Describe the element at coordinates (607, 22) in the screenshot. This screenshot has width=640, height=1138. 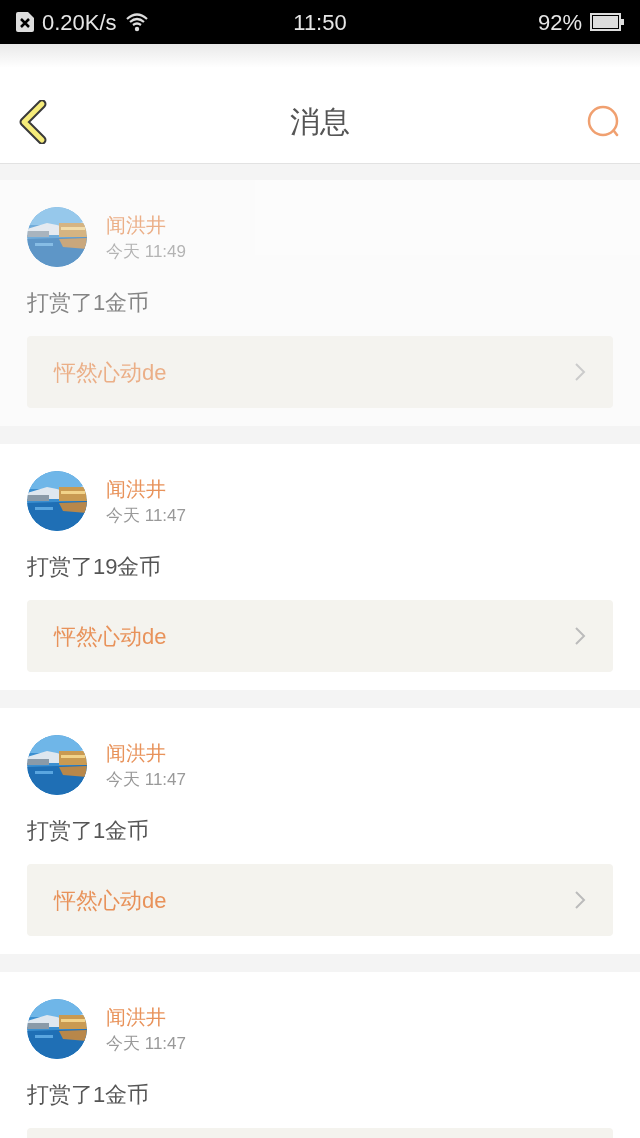
I see `battery-icon` at that location.